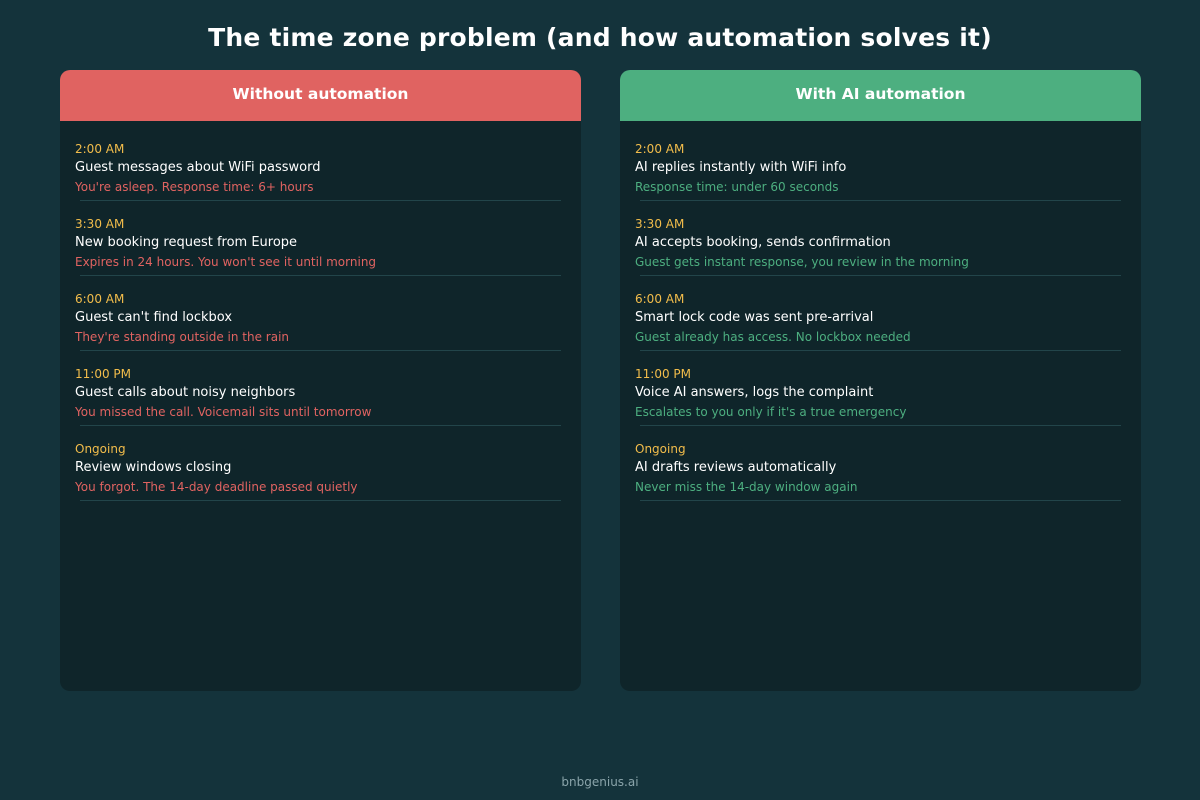 The width and height of the screenshot is (1200, 800). What do you see at coordinates (185, 392) in the screenshot?
I see `item-event: Guest calls about noisy neighbors` at bounding box center [185, 392].